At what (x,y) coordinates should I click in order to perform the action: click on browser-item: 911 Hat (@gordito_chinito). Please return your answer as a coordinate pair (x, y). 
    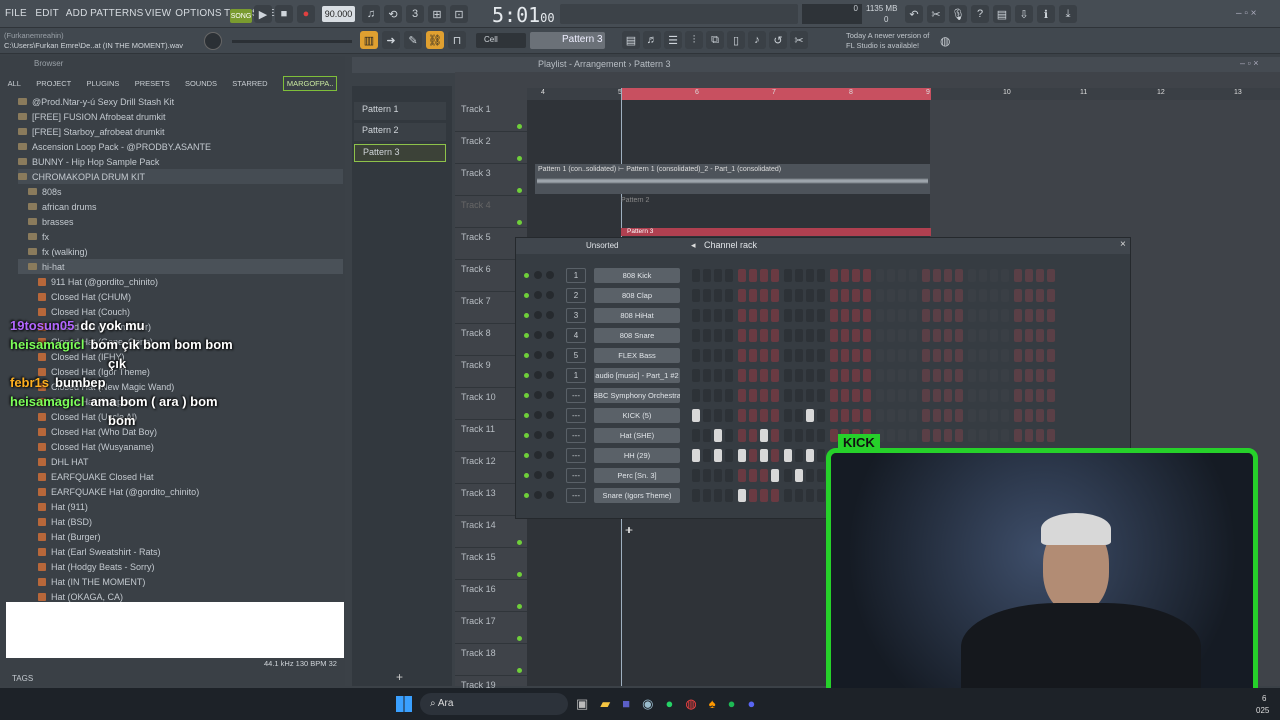
    Looking at the image, I should click on (180, 281).